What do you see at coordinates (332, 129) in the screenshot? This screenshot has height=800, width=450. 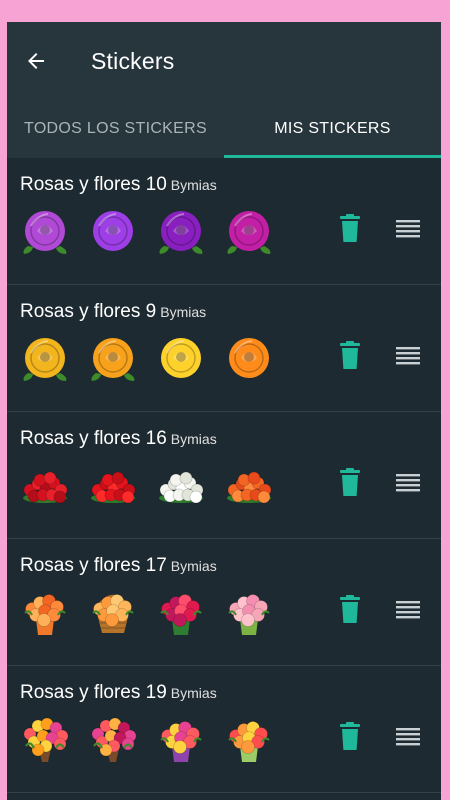 I see `tab-my-stickers: MIS STICKERS` at bounding box center [332, 129].